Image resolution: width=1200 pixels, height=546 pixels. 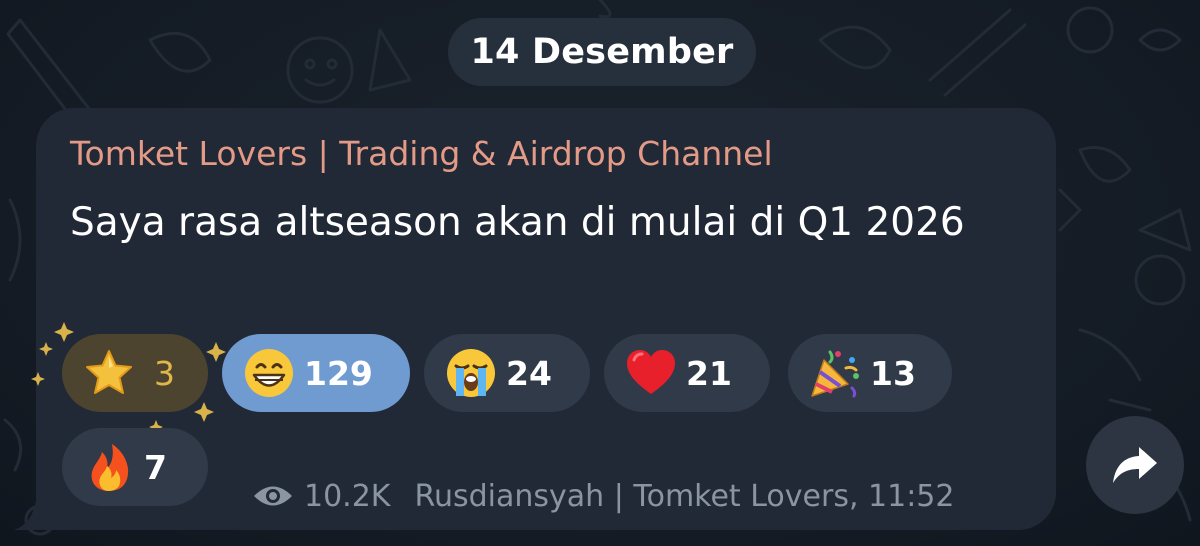 I want to click on reaction-star-button: 3, so click(x=135, y=373).